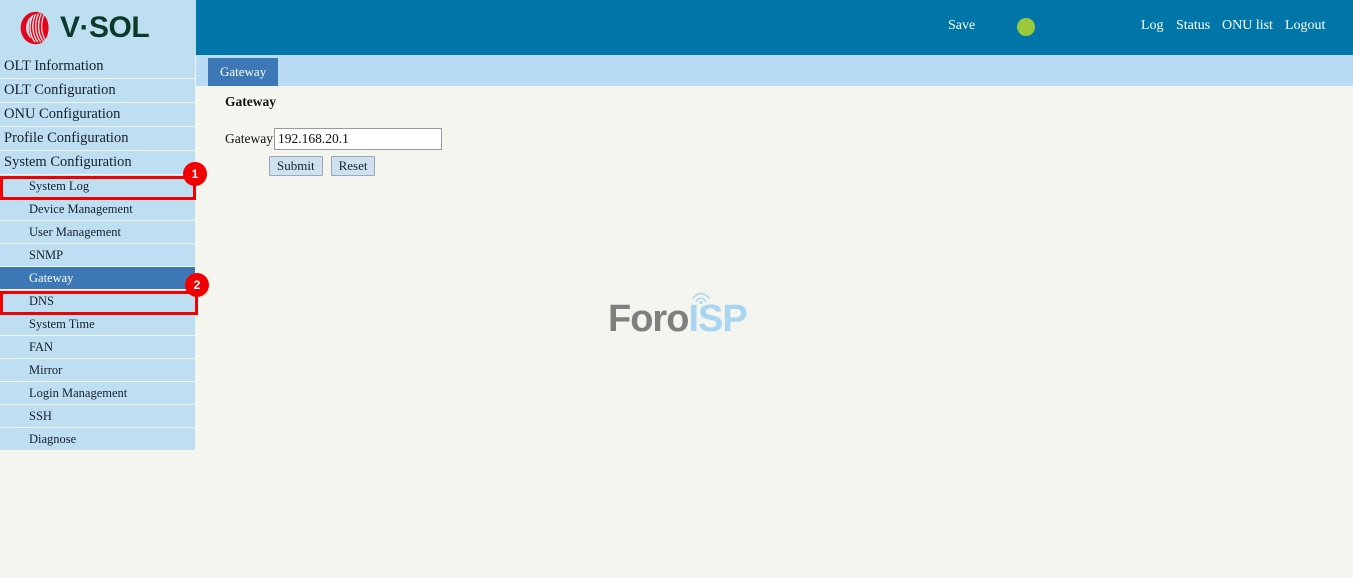 This screenshot has width=1353, height=578. I want to click on gateway-form-row: Gateway, so click(333, 139).